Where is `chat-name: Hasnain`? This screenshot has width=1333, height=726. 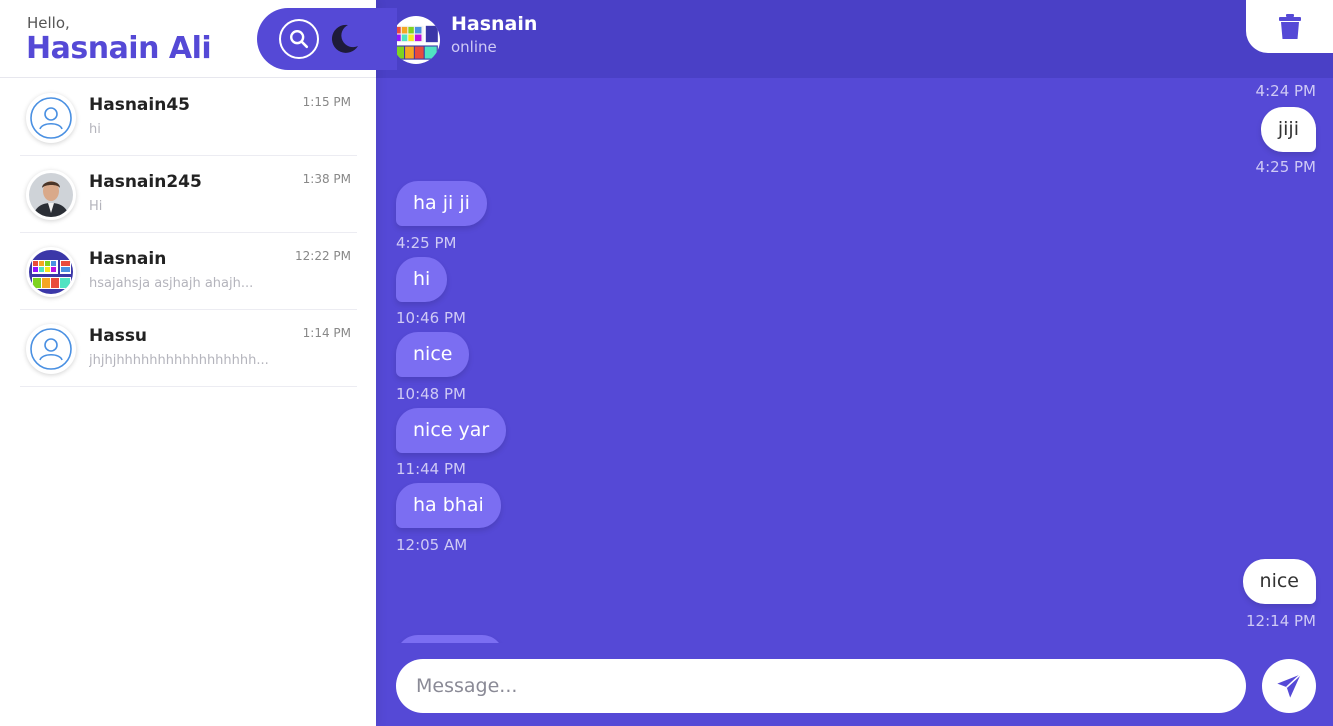
chat-name: Hasnain is located at coordinates (128, 259).